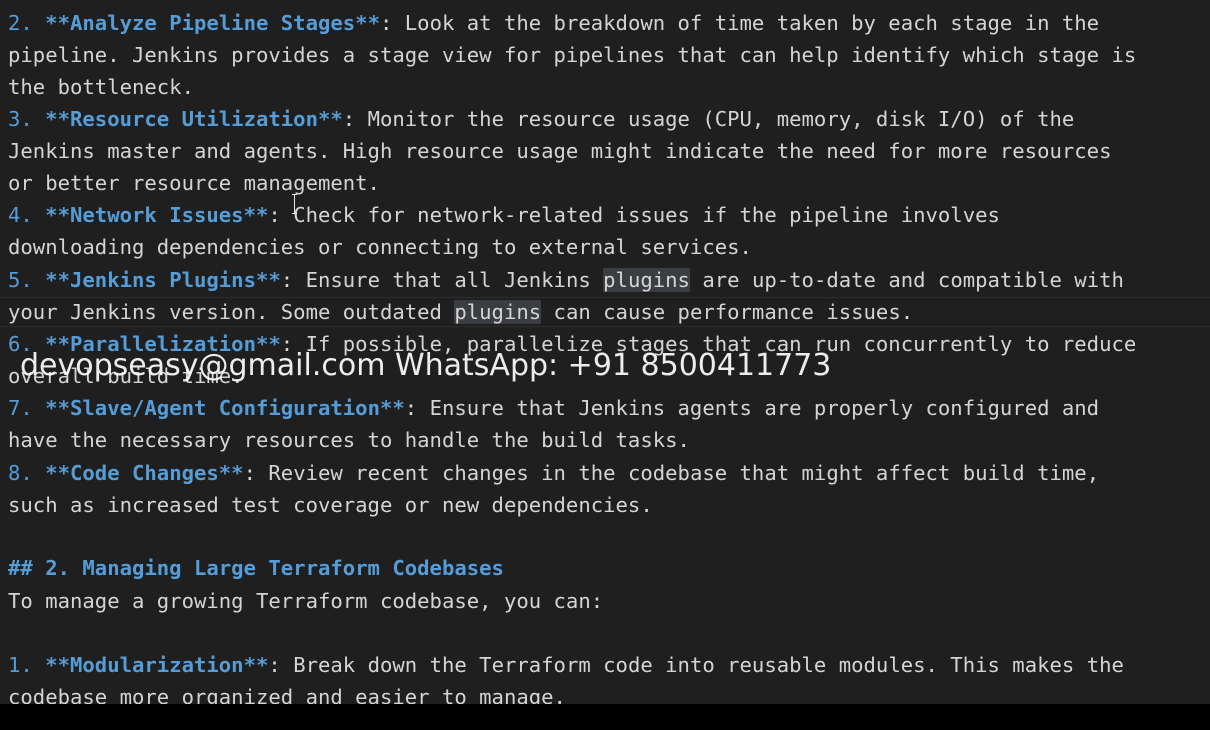 The image size is (1210, 730). What do you see at coordinates (256, 568) in the screenshot?
I see `markdown-heading: ## 2. Managing Large Terraform Codebases` at bounding box center [256, 568].